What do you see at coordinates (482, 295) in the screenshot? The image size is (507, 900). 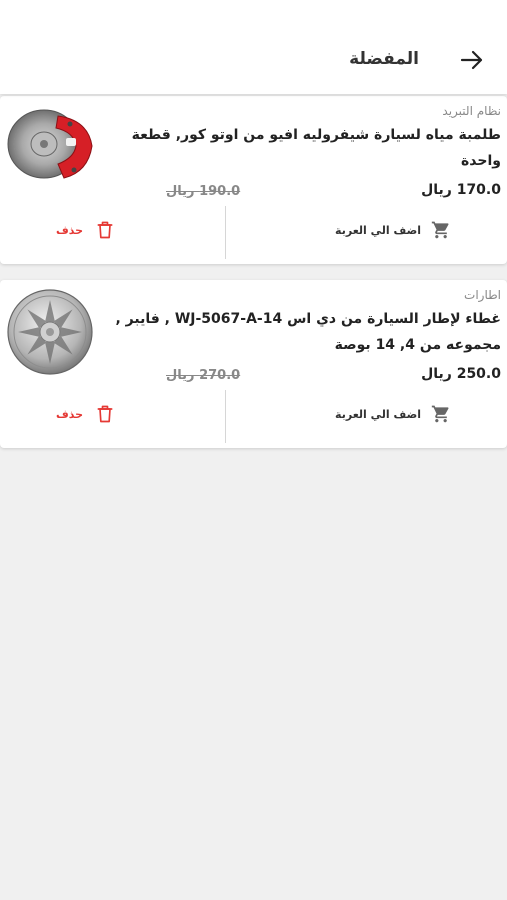 I see `product-category: اطارات` at bounding box center [482, 295].